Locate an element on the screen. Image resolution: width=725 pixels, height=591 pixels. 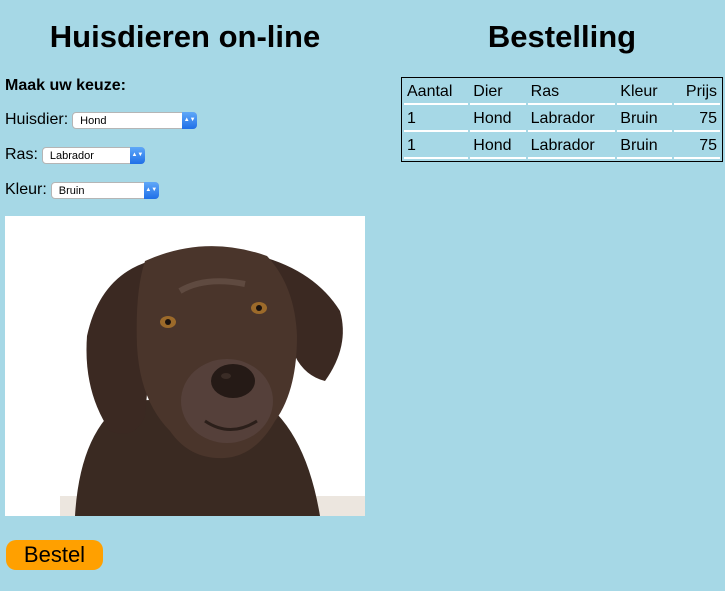
page-title: Huisdieren on-line is located at coordinates (185, 36).